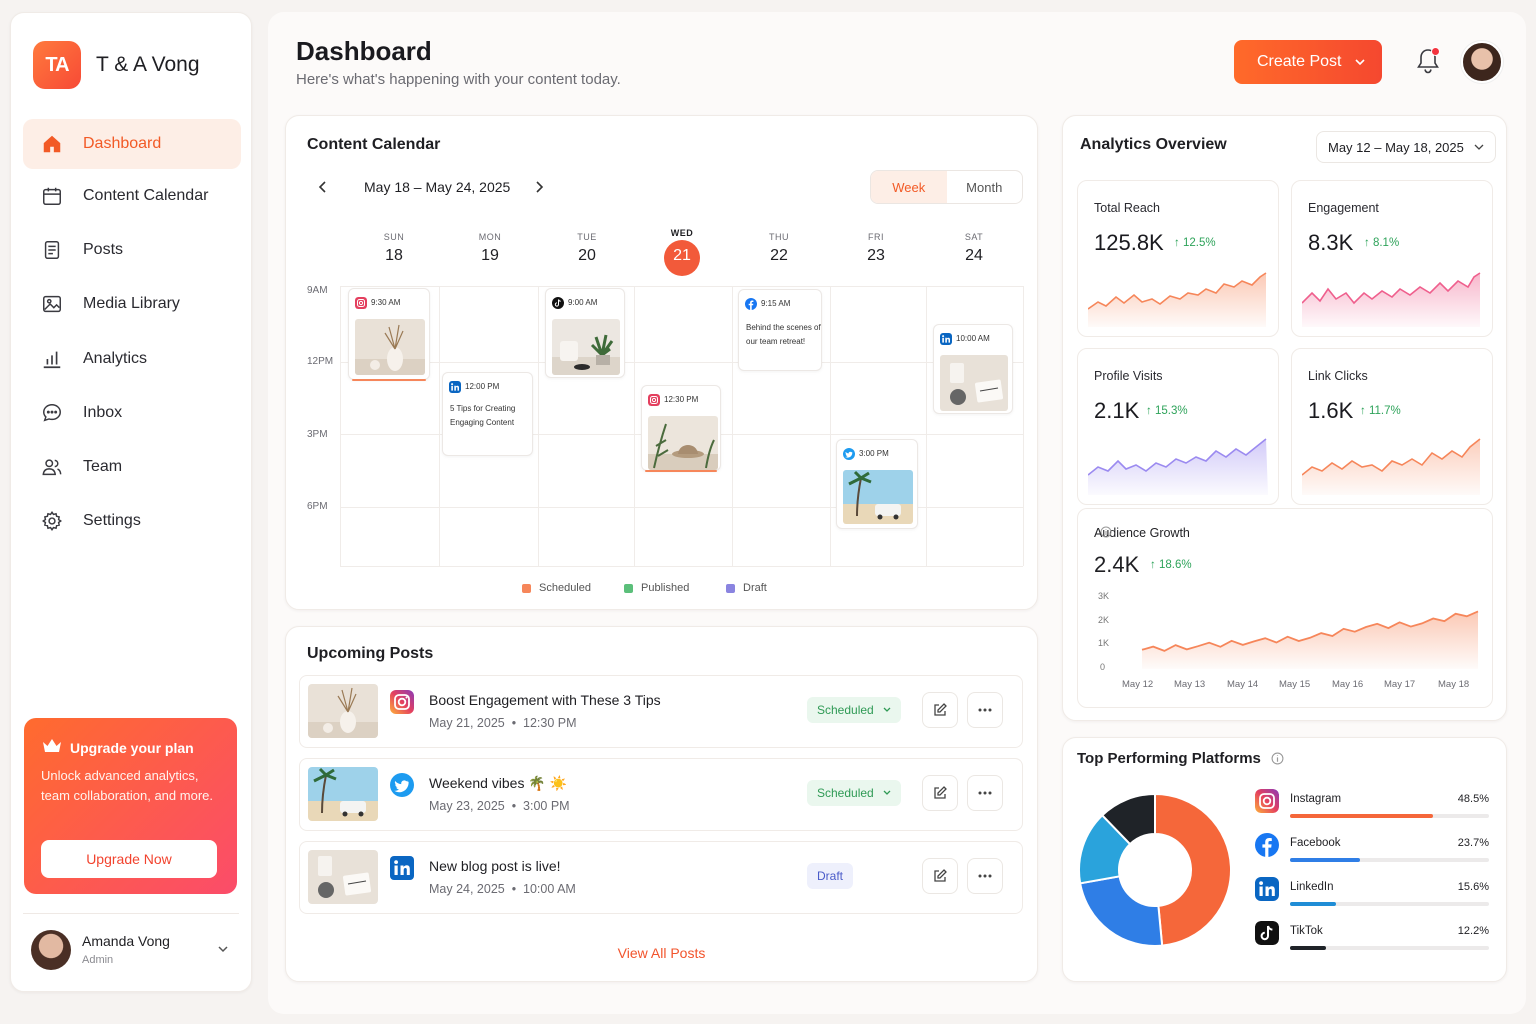  Describe the element at coordinates (1331, 410) in the screenshot. I see `metric-value: 1.6K` at that location.